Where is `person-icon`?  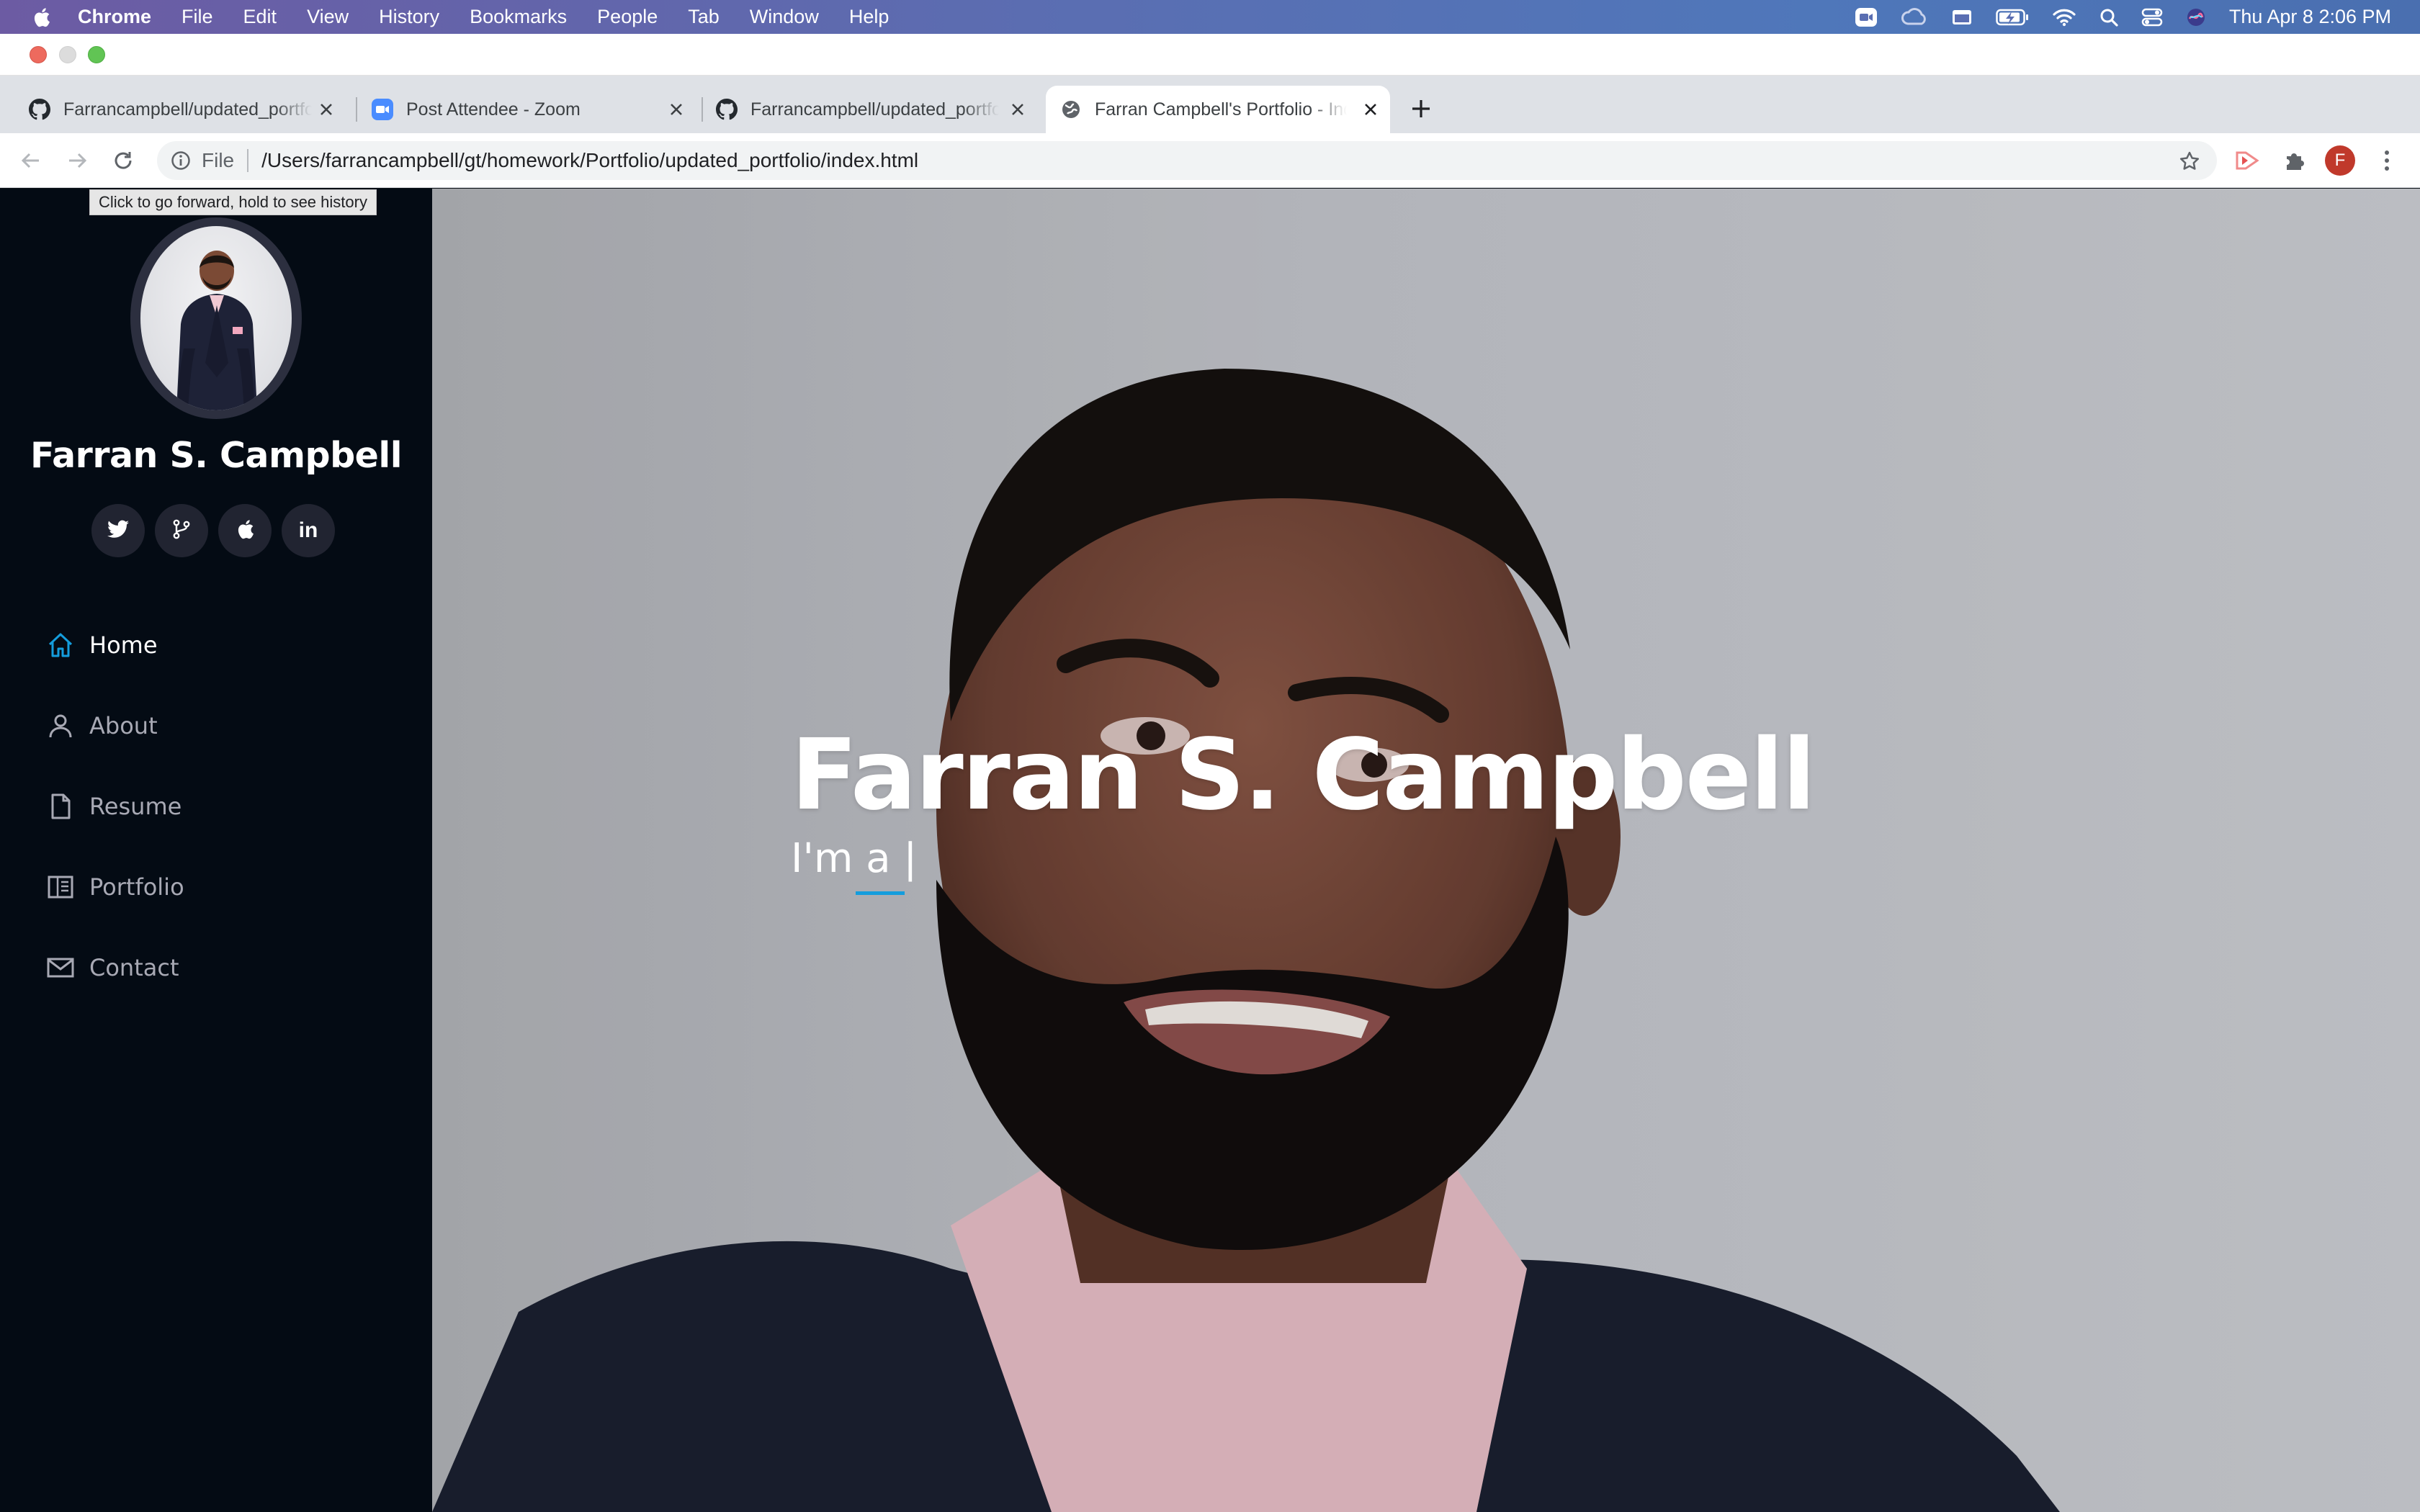 person-icon is located at coordinates (60, 726).